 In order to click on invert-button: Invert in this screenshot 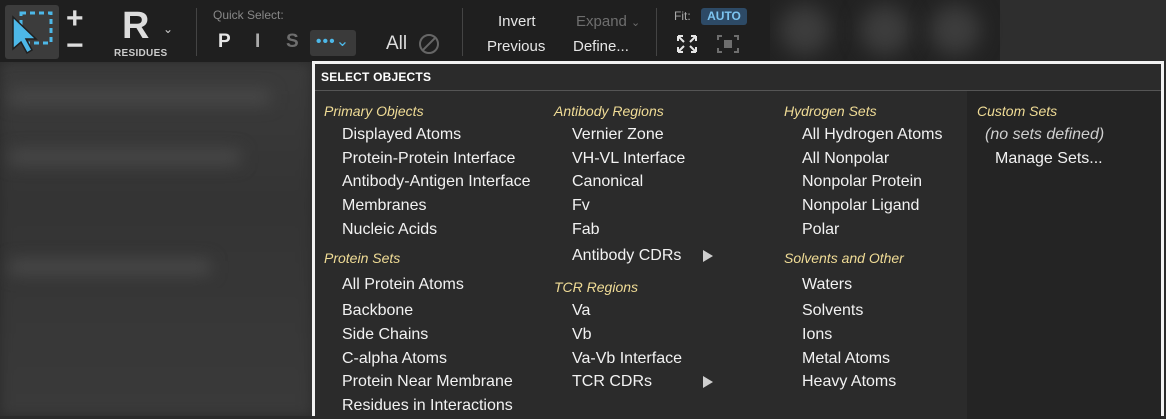, I will do `click(517, 21)`.